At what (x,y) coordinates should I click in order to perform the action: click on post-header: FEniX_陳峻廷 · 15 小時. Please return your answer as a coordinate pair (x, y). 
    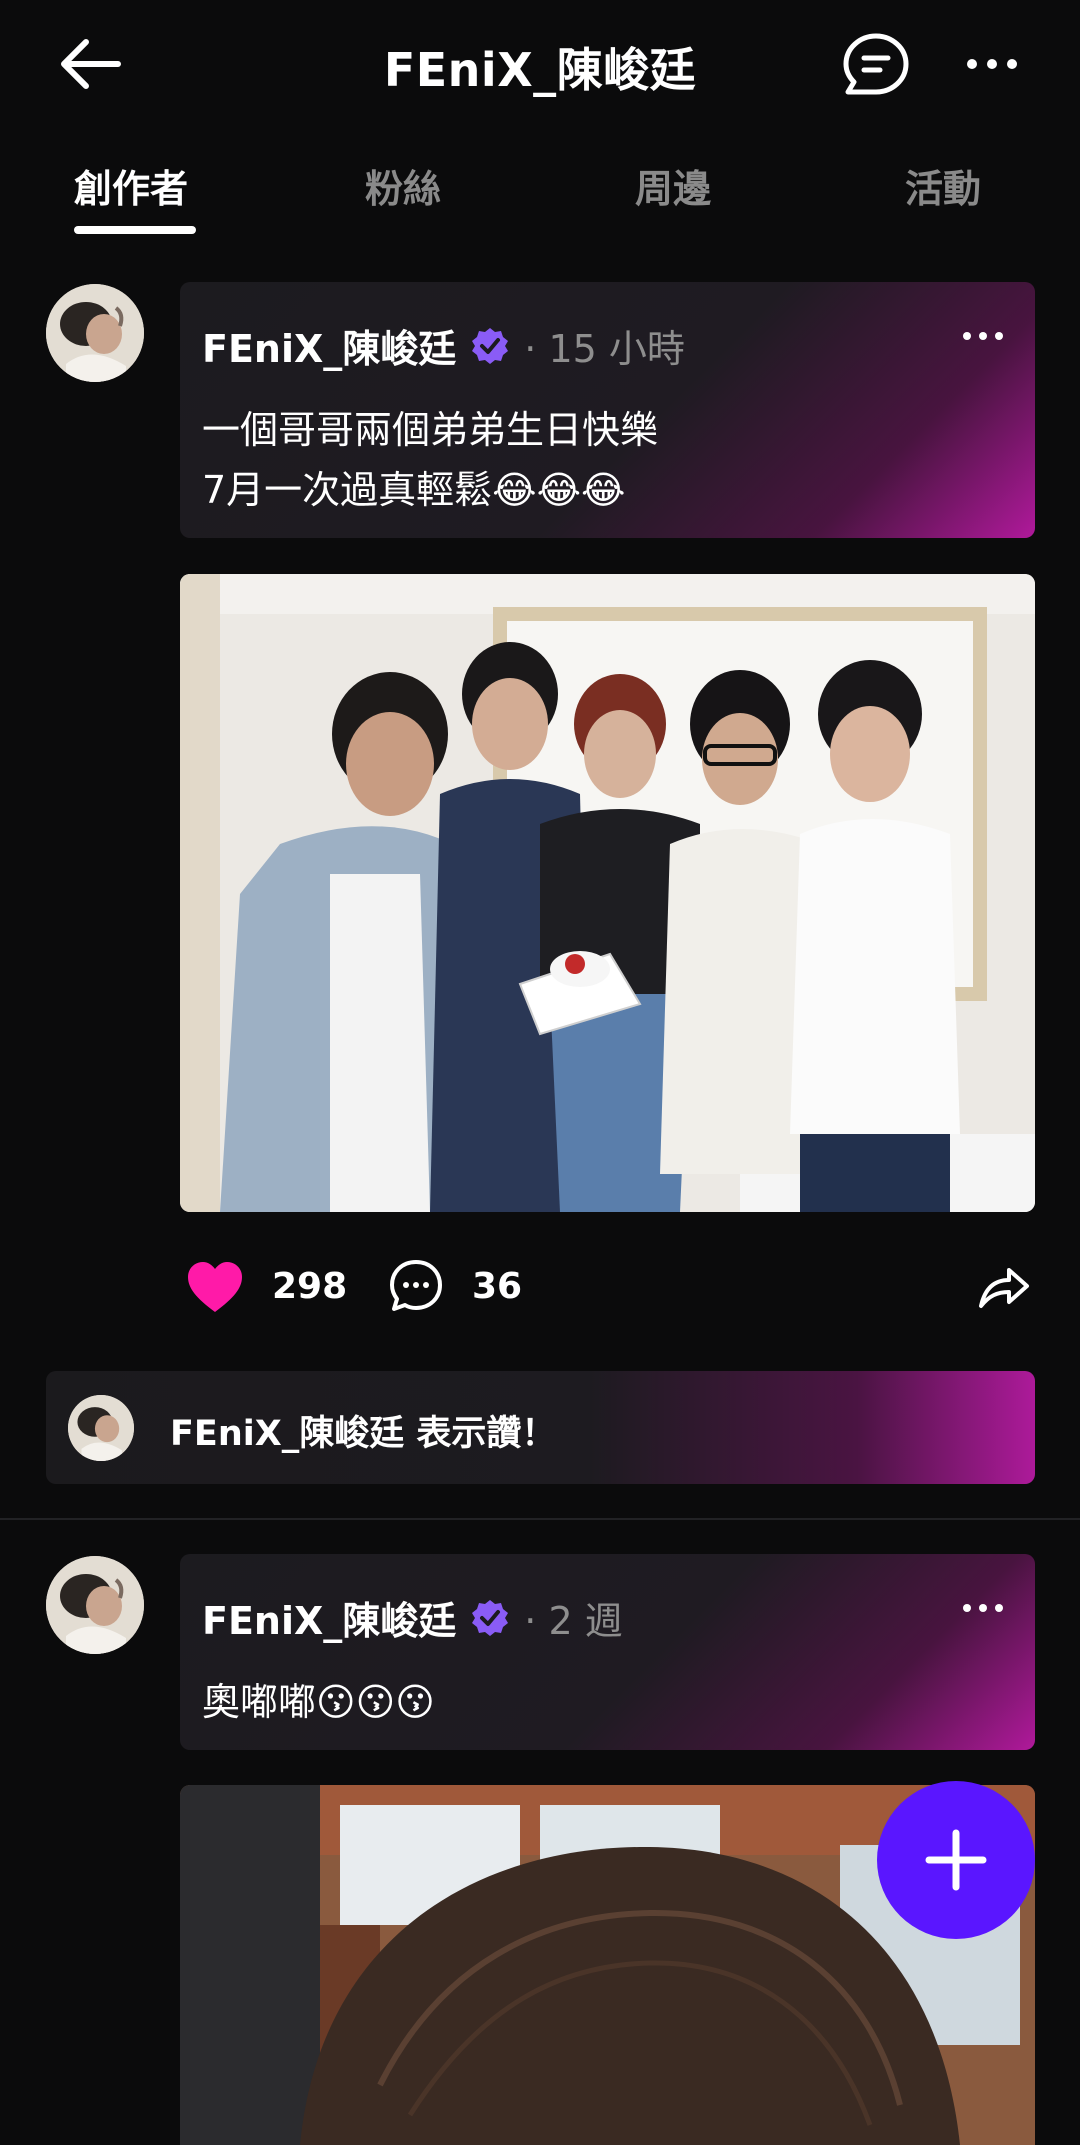
    Looking at the image, I should click on (443, 345).